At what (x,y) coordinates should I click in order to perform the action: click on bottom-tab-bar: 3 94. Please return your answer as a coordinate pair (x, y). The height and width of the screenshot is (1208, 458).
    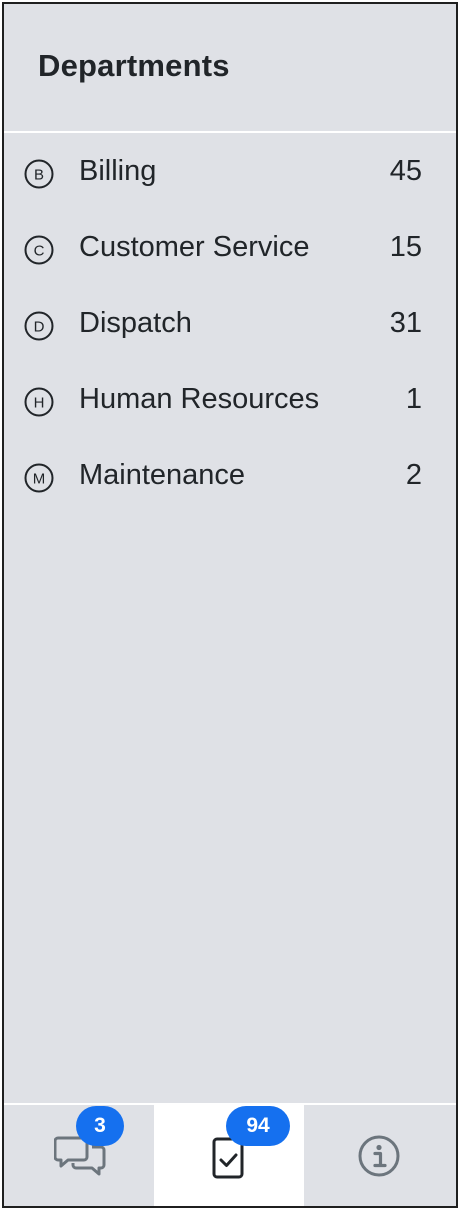
    Looking at the image, I should click on (230, 1154).